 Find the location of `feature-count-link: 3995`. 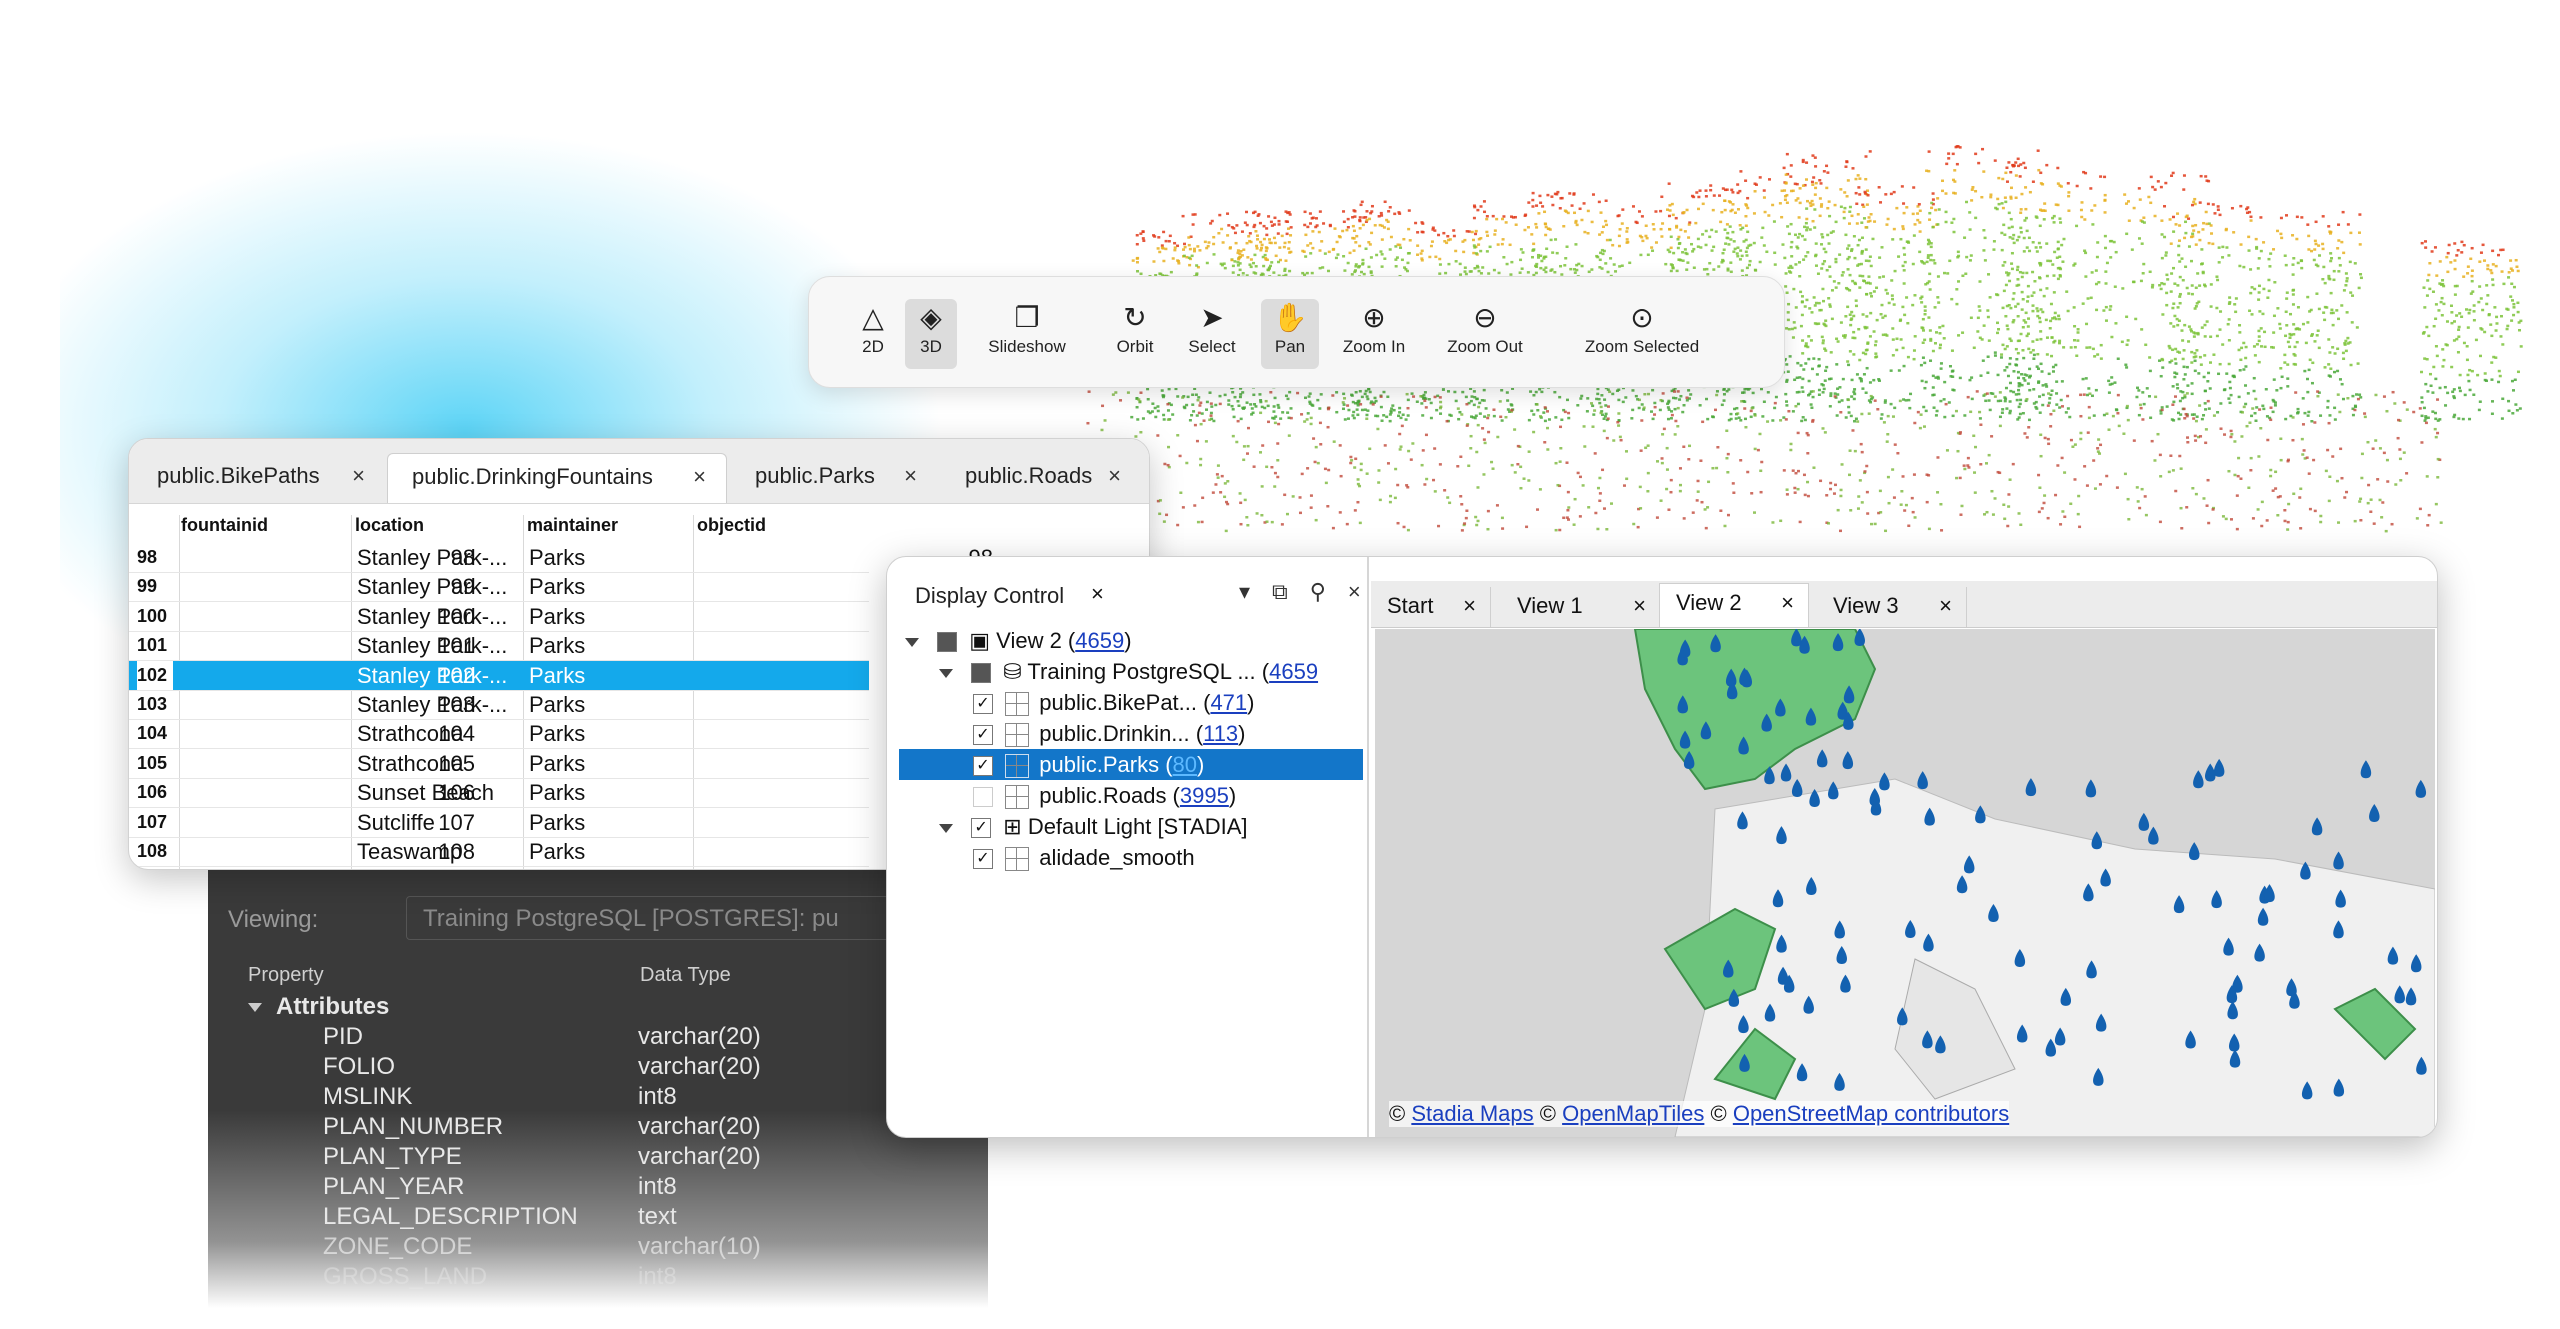

feature-count-link: 3995 is located at coordinates (1204, 795).